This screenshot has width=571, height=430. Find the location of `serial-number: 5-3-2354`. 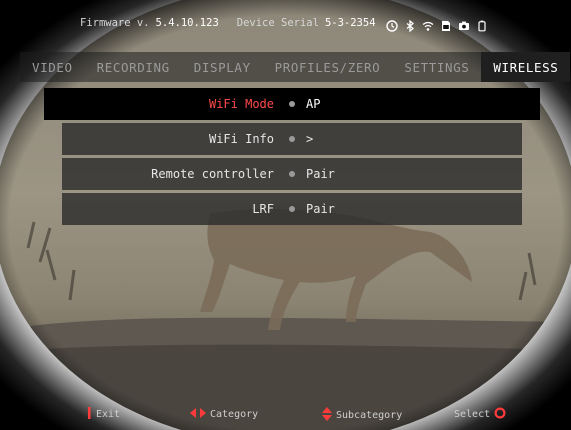

serial-number: 5-3-2354 is located at coordinates (350, 23).